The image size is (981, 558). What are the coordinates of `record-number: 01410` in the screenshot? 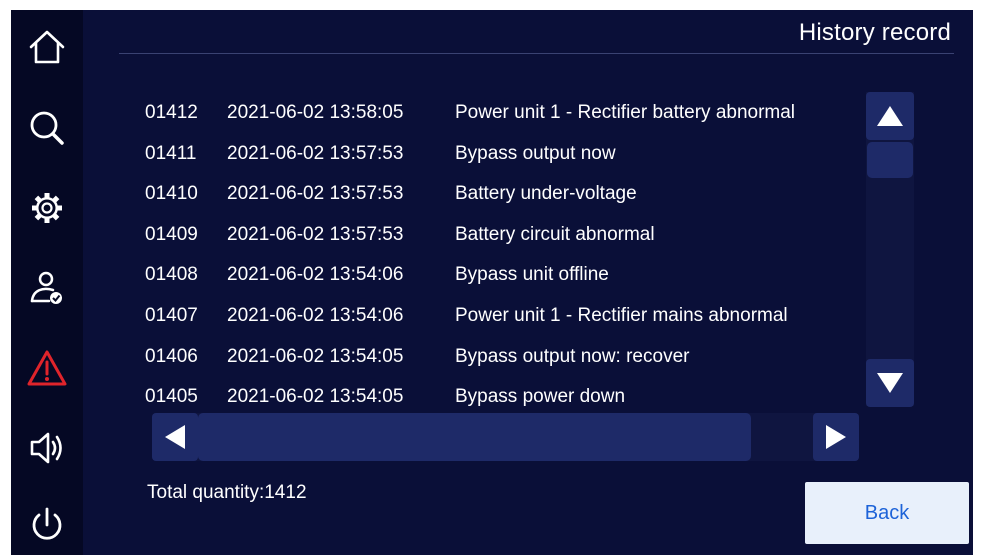 It's located at (171, 193).